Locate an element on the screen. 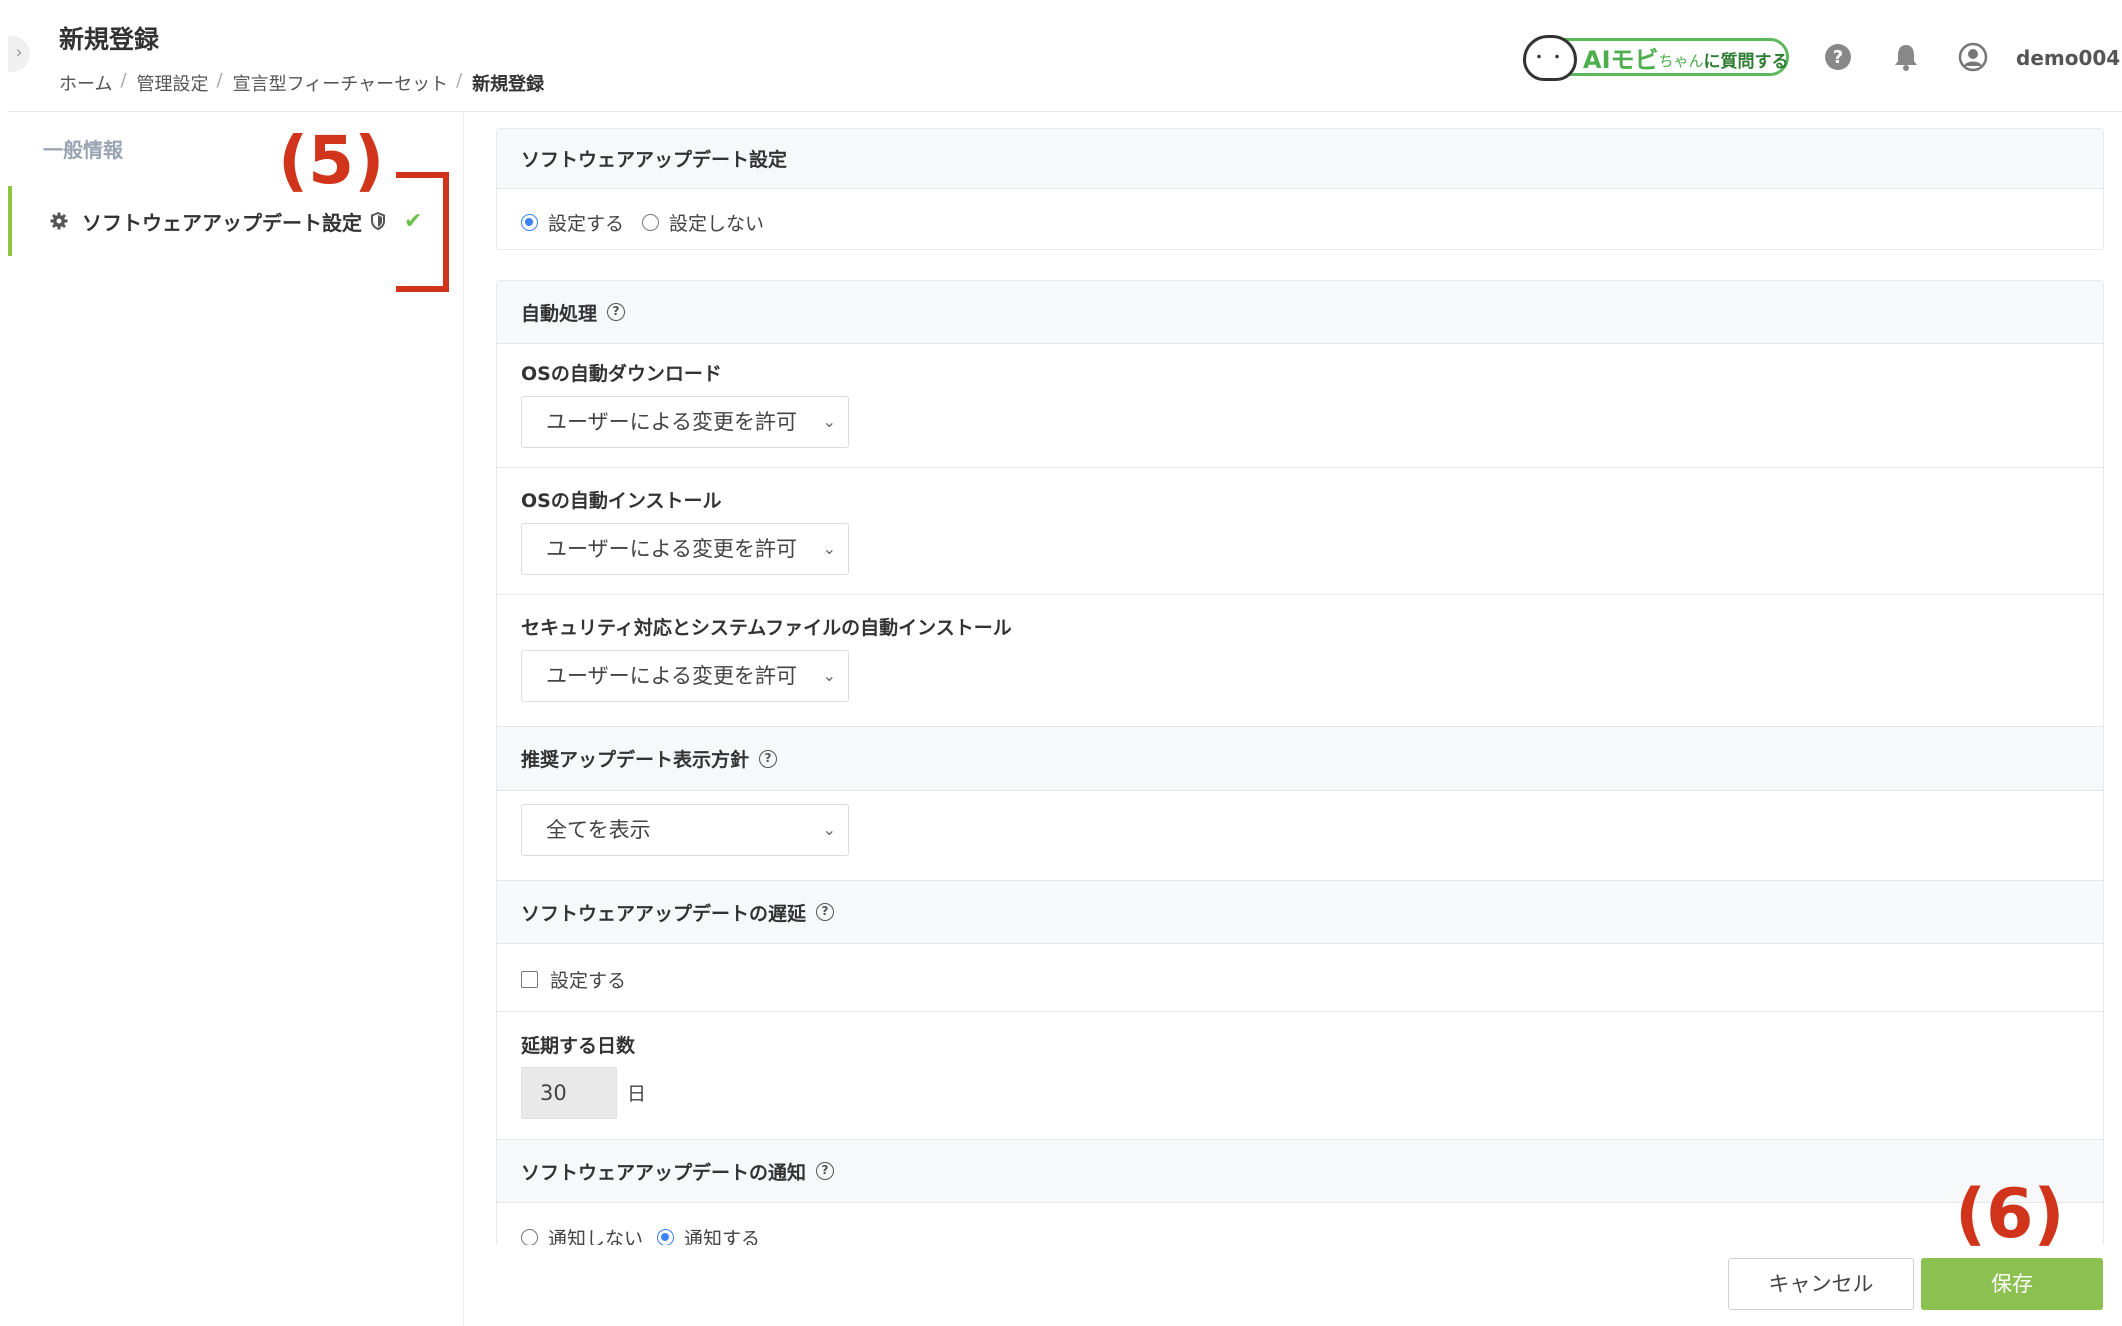  select-security-auto-install: ユーザーによる変更を許可 ⌄ is located at coordinates (685, 676).